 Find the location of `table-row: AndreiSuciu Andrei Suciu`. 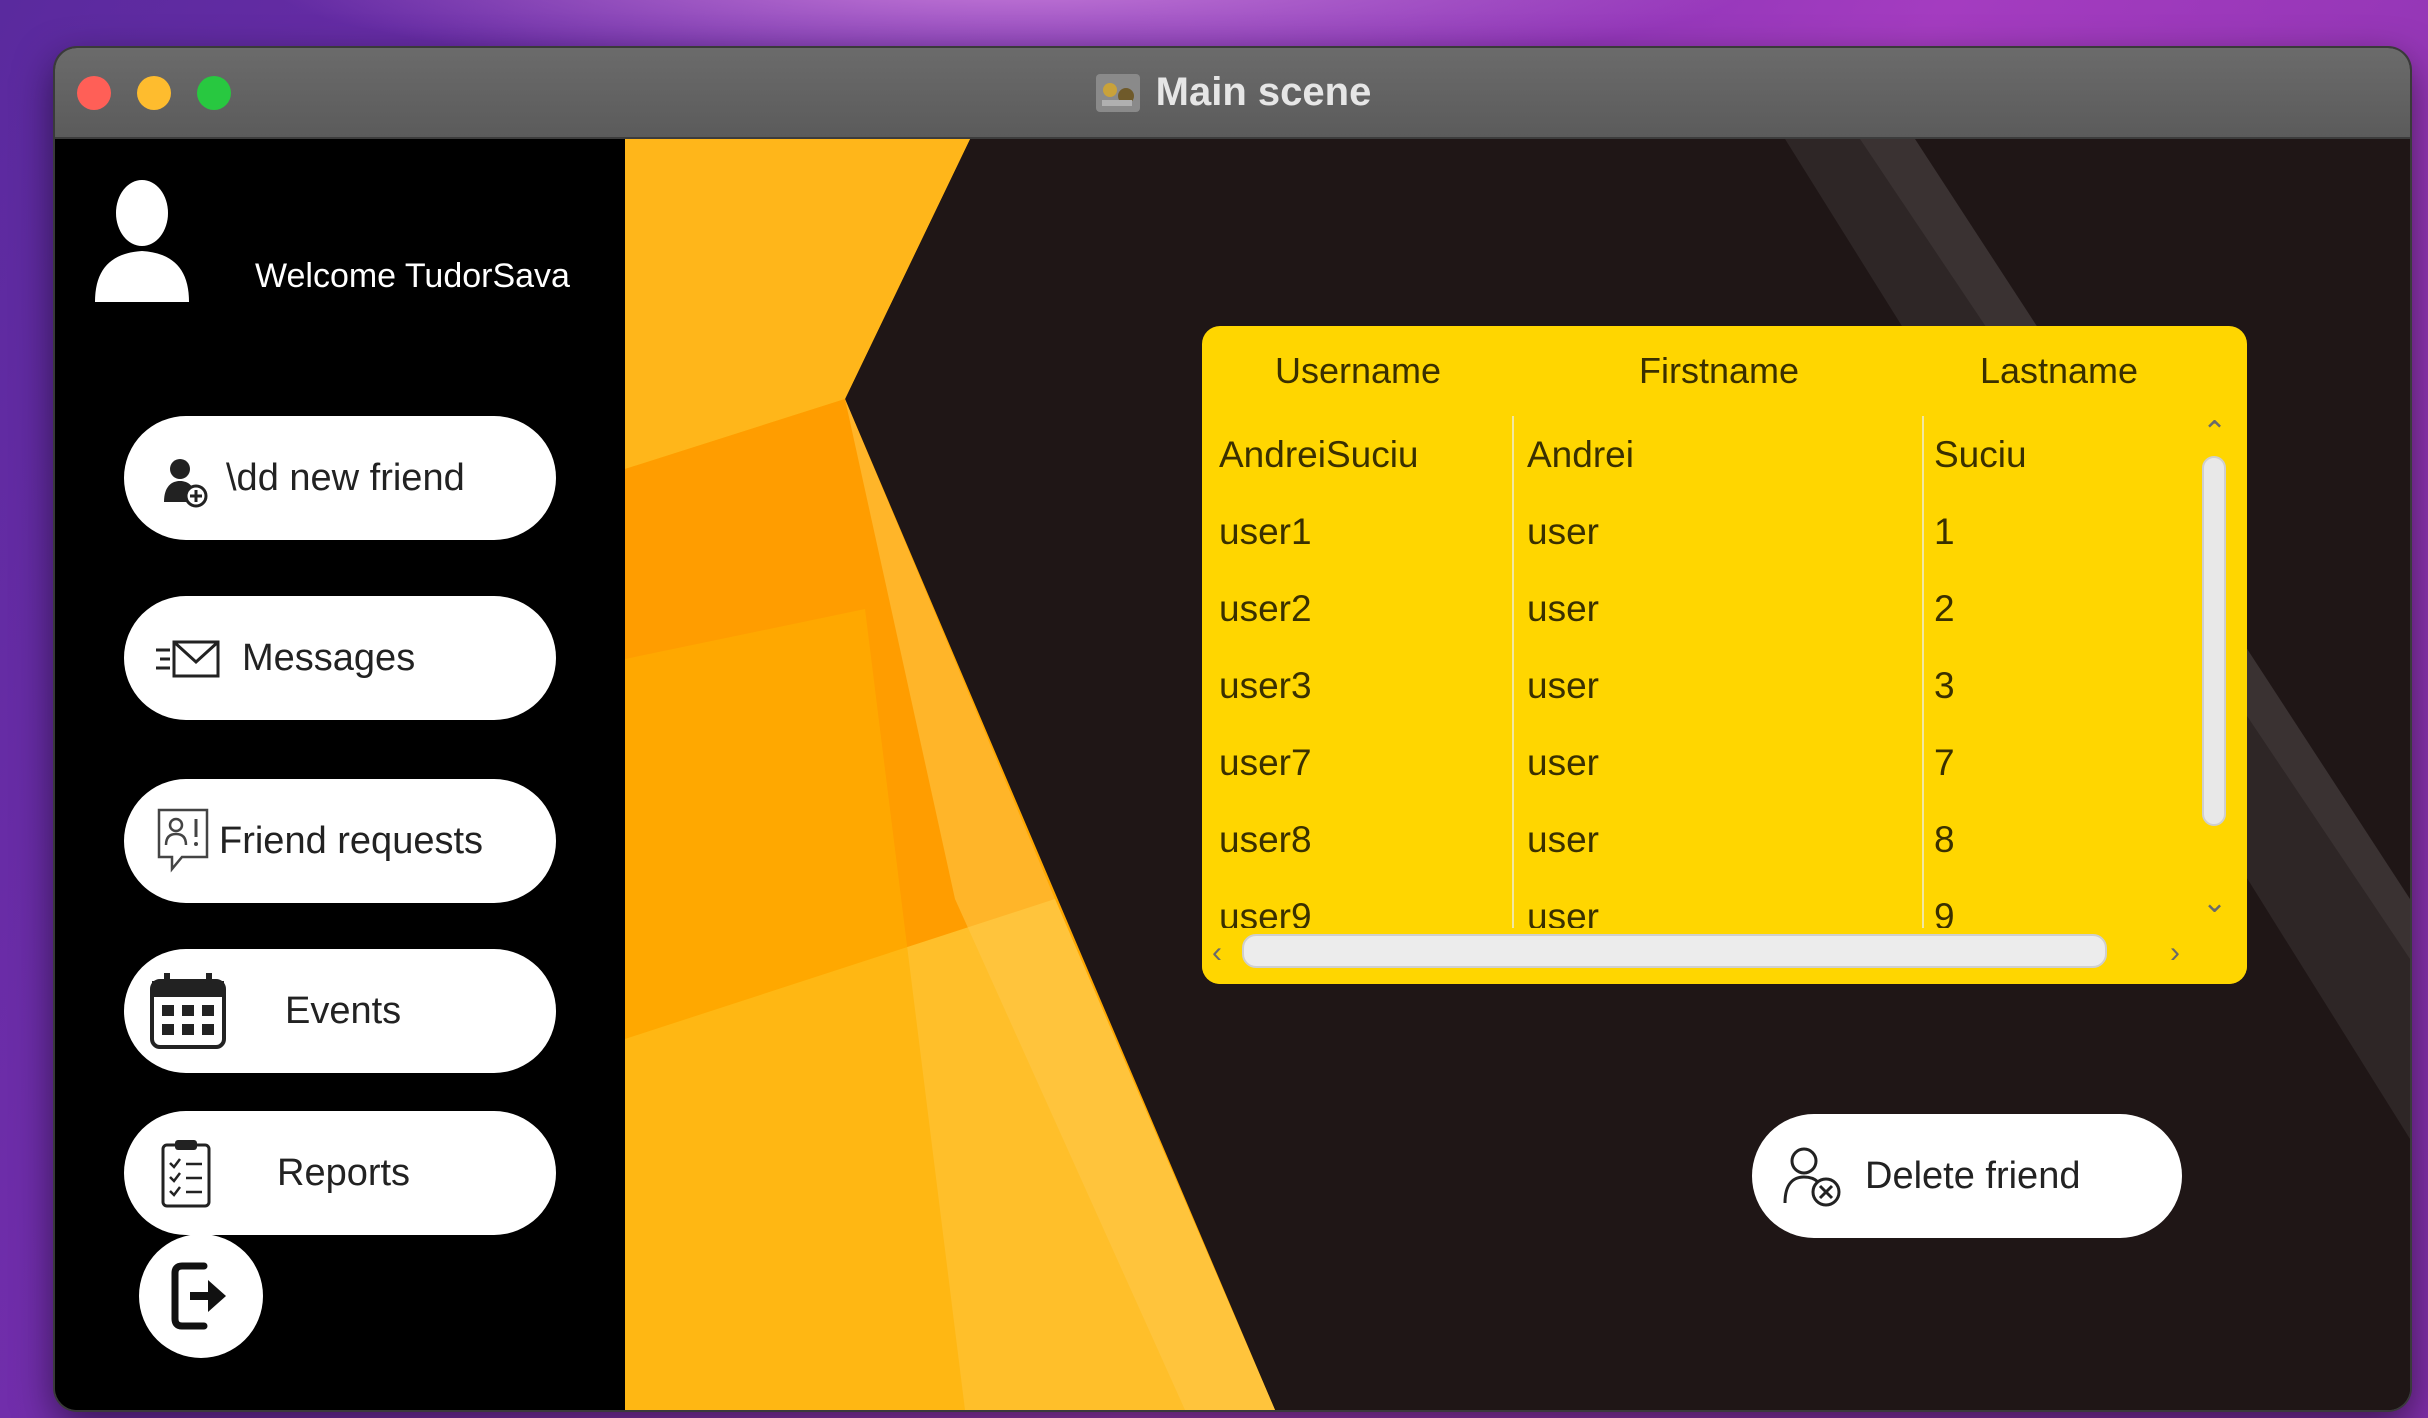

table-row: AndreiSuciu Andrei Suciu is located at coordinates (1698, 454).